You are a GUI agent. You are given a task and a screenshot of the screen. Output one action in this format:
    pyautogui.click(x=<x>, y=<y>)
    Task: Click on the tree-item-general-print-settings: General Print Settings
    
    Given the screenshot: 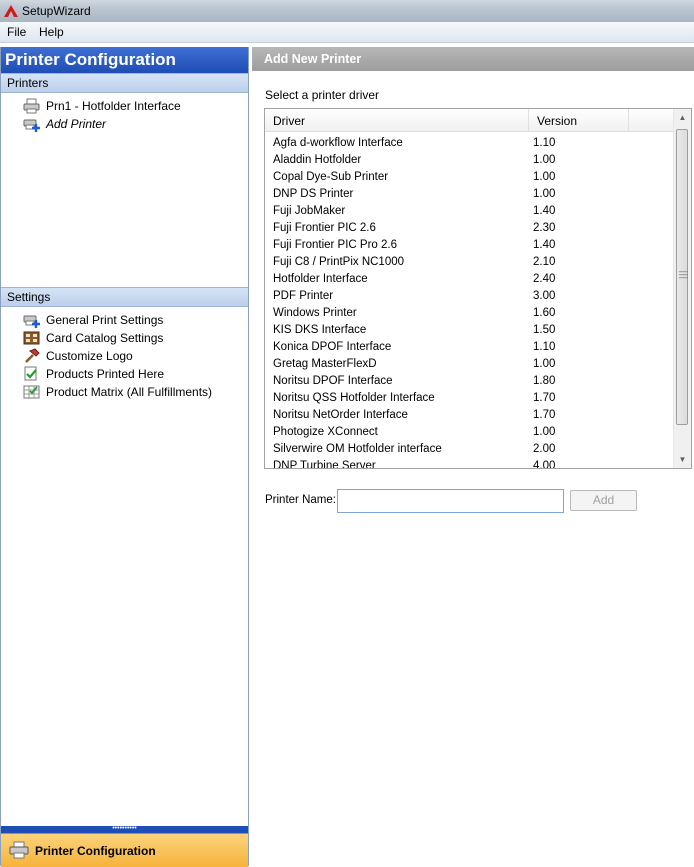 What is the action you would take?
    pyautogui.click(x=93, y=319)
    